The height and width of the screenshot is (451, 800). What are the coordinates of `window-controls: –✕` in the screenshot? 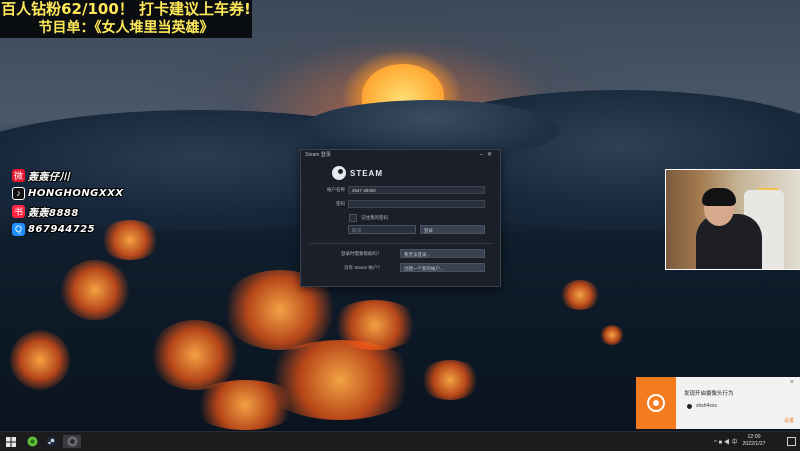 It's located at (488, 154).